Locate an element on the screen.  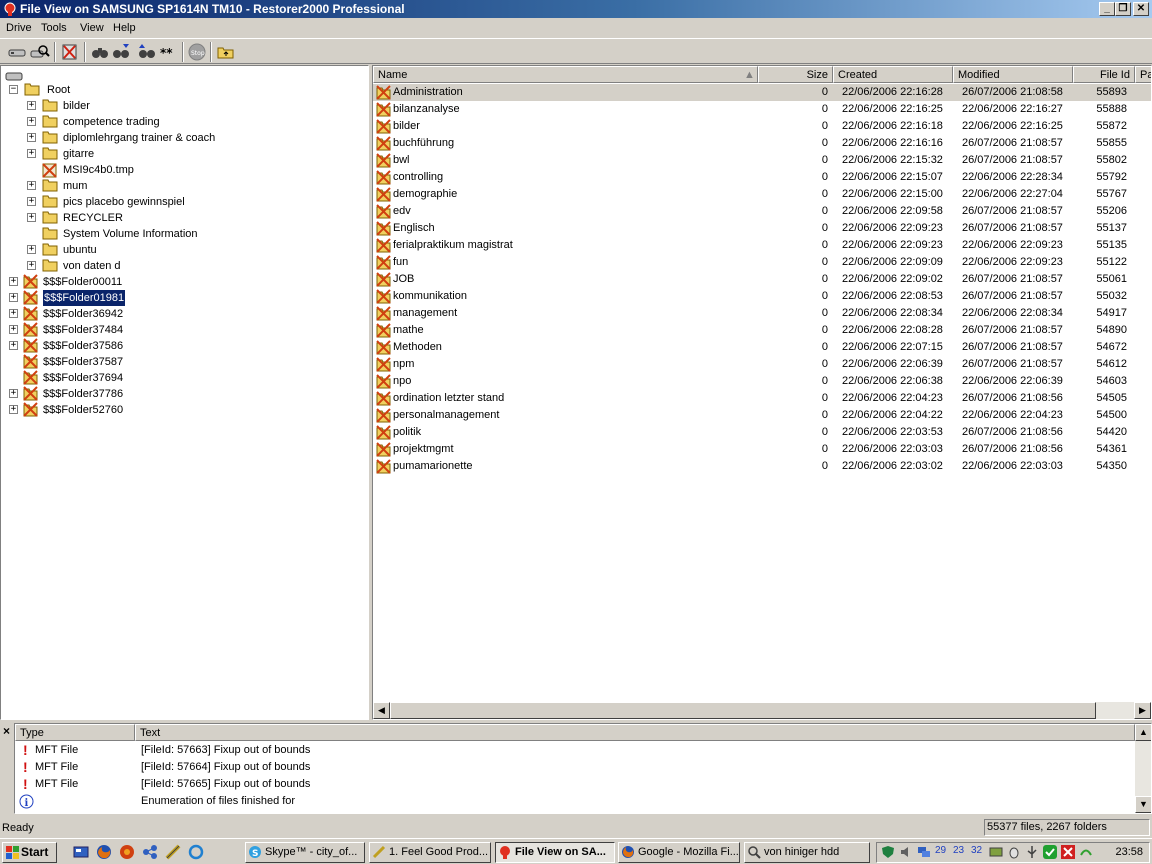
tree-item: + bilder is located at coordinates (181, 106).